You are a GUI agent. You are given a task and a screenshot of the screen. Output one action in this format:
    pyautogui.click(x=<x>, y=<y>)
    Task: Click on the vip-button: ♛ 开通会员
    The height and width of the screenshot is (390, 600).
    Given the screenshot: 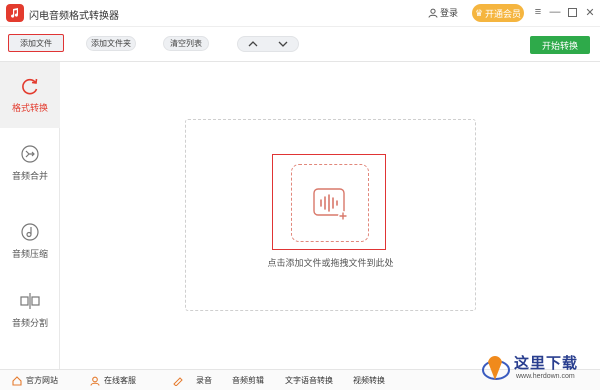 What is the action you would take?
    pyautogui.click(x=498, y=13)
    